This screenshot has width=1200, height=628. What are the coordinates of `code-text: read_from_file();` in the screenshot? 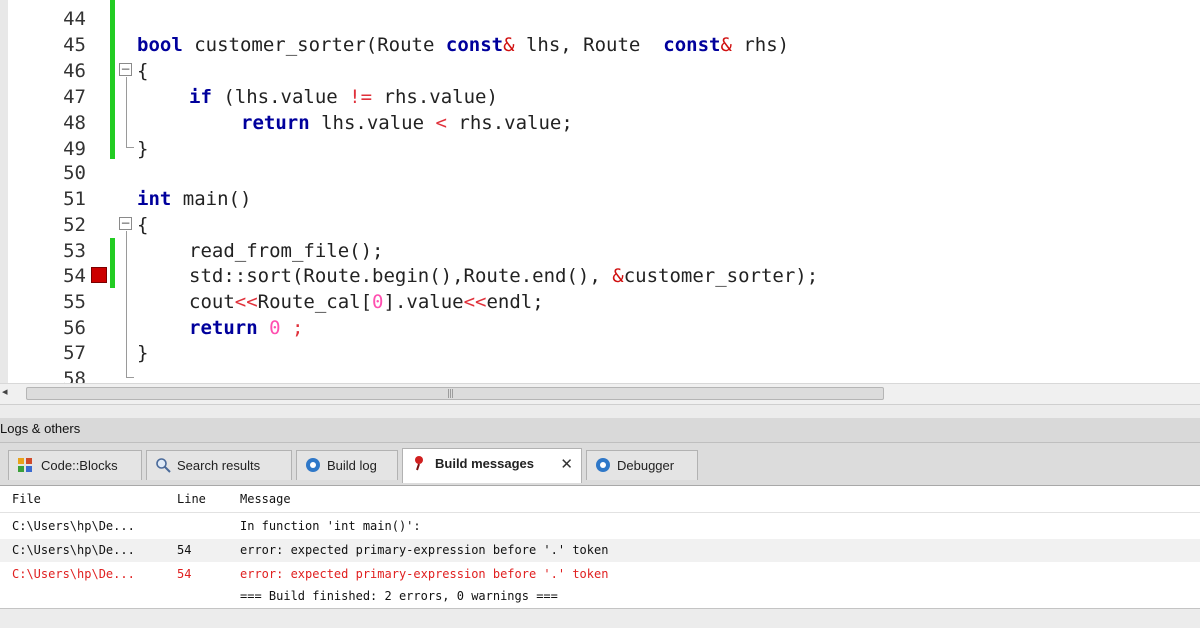 It's located at (286, 251).